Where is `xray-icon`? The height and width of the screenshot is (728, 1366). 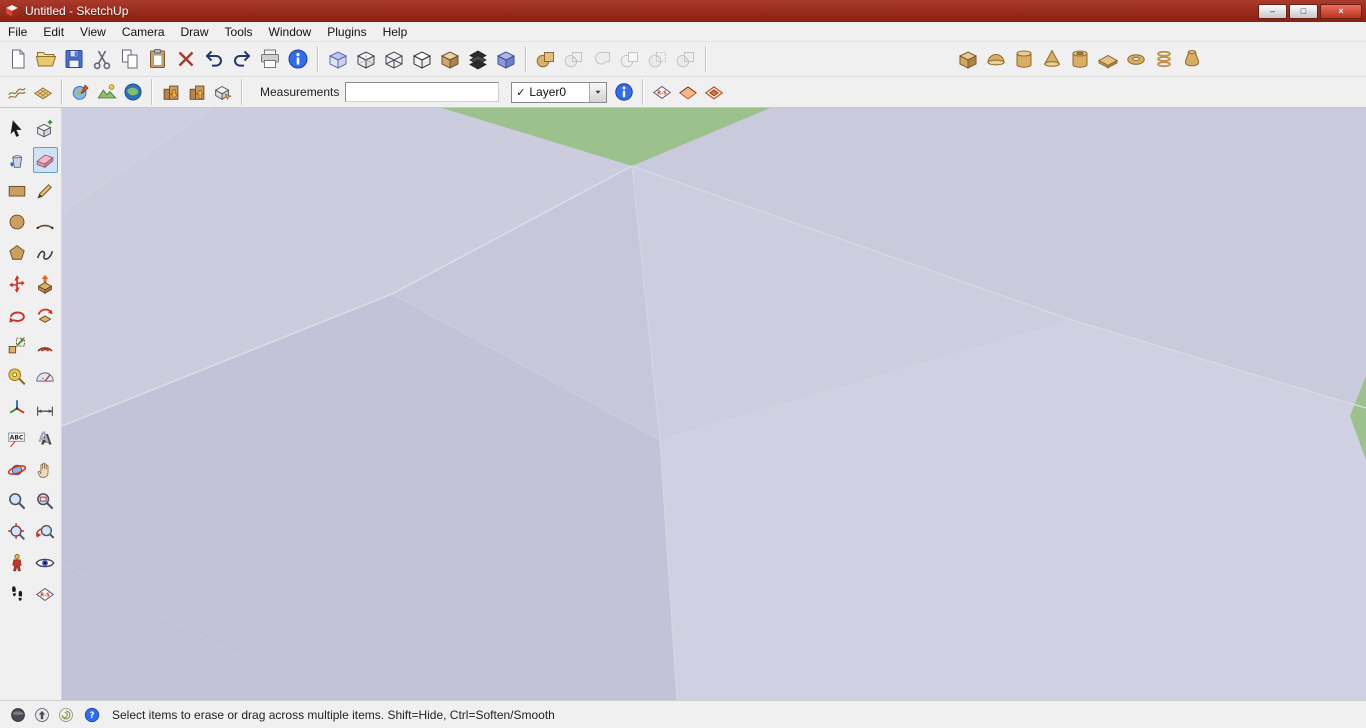 xray-icon is located at coordinates (338, 59).